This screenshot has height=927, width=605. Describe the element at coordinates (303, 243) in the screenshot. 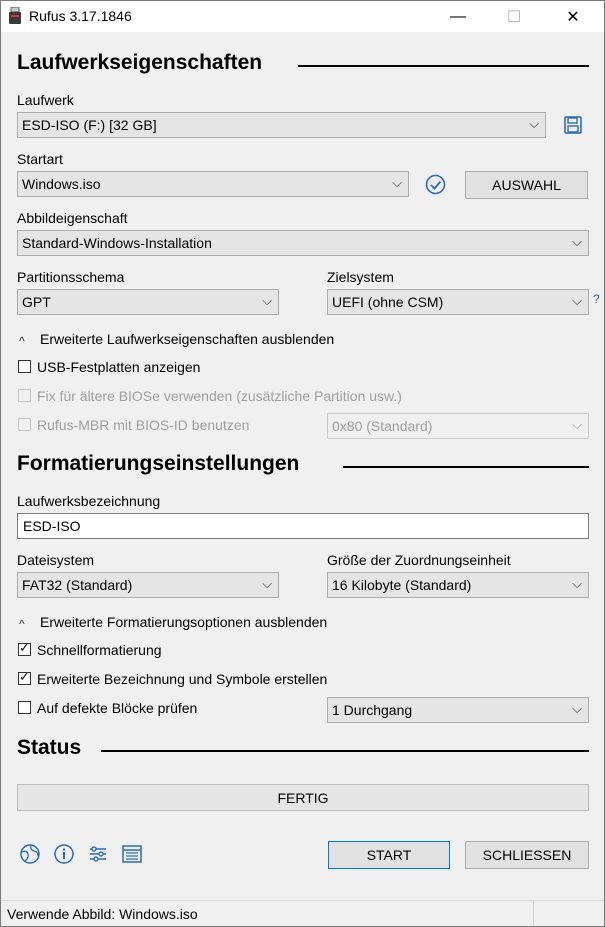

I see `image-option-select: Standard-Windows-Installation ⌵` at that location.